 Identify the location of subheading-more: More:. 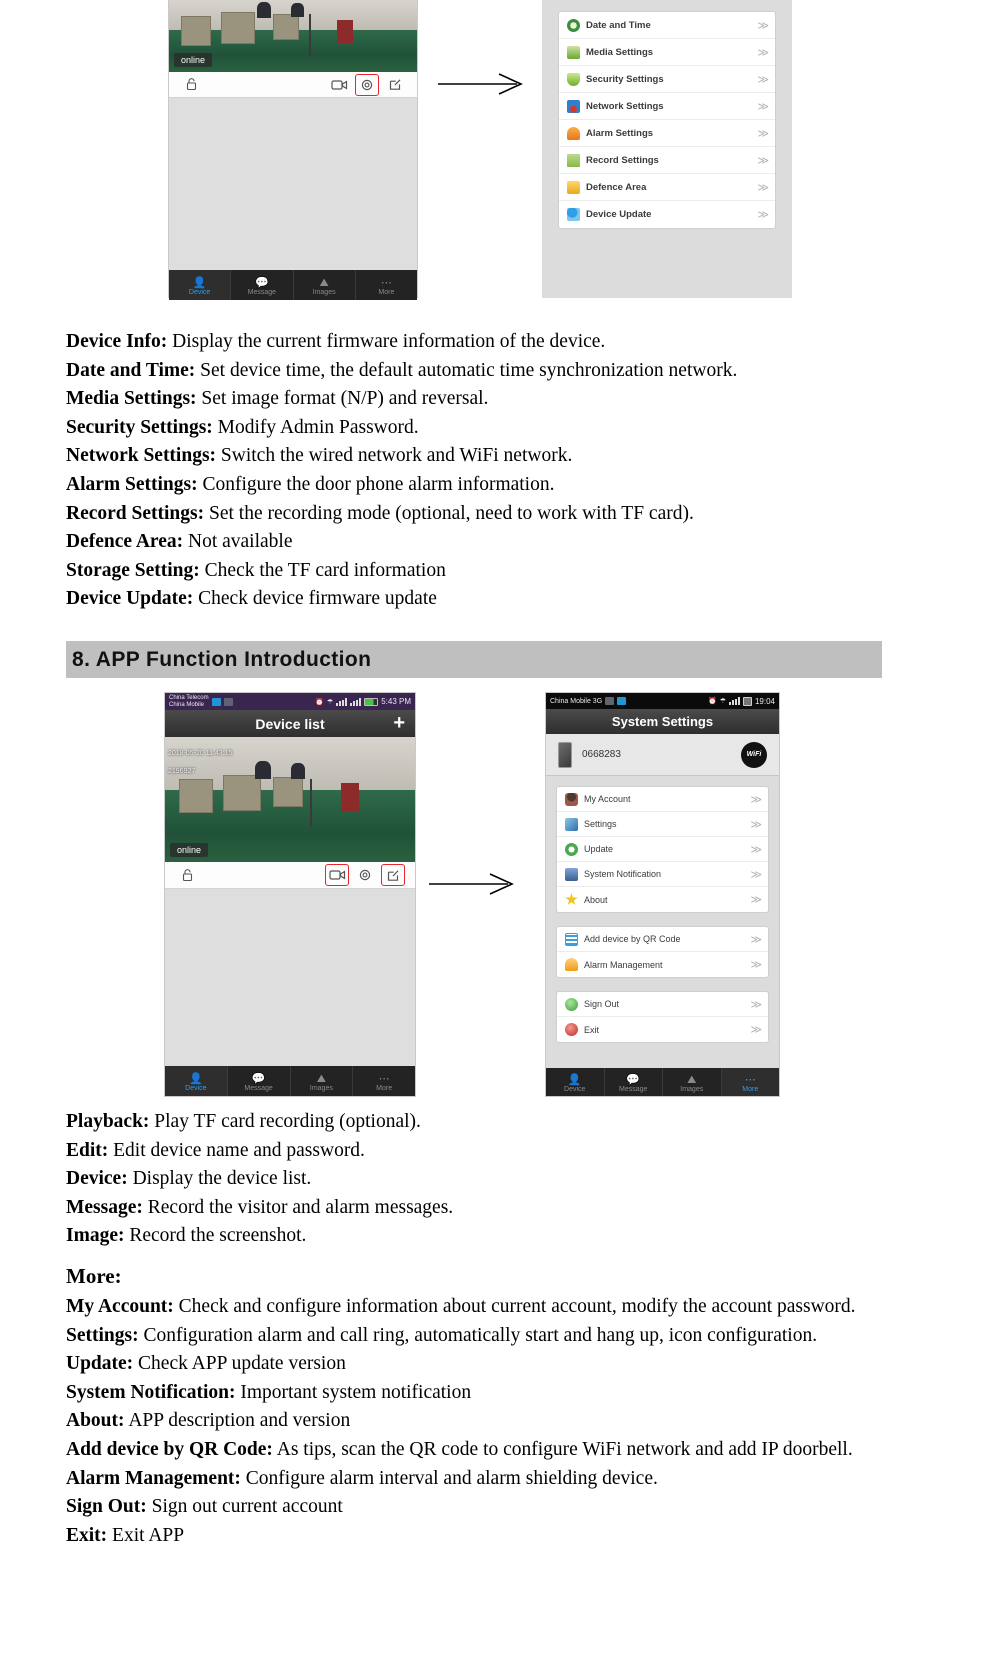
(94, 1276).